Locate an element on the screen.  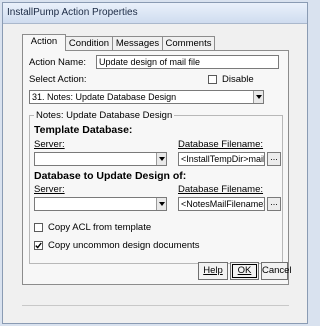
help-button-label: Help is located at coordinates (213, 270).